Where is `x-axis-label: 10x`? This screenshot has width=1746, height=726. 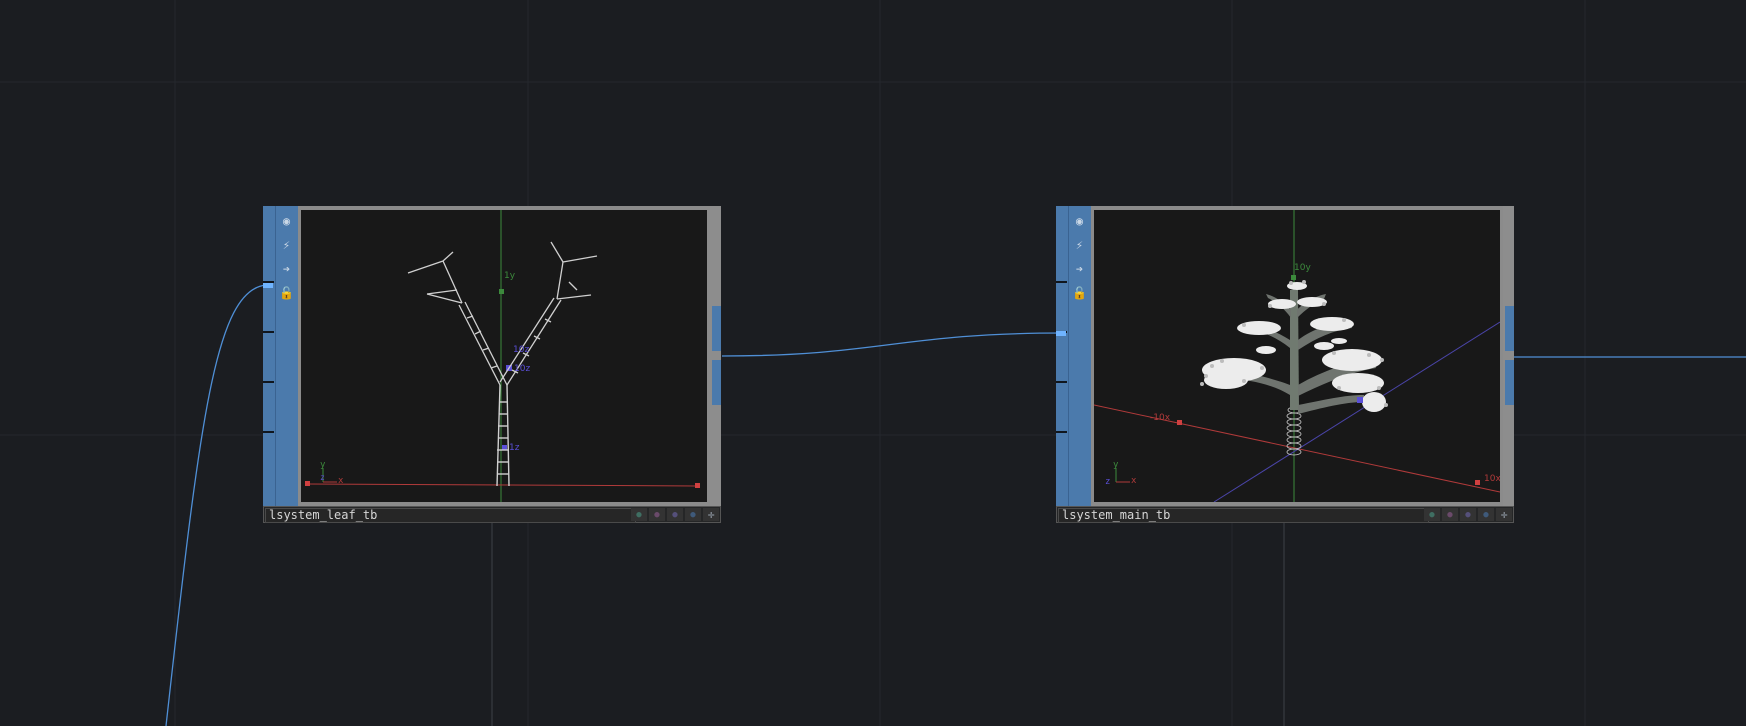
x-axis-label: 10x is located at coordinates (1492, 479).